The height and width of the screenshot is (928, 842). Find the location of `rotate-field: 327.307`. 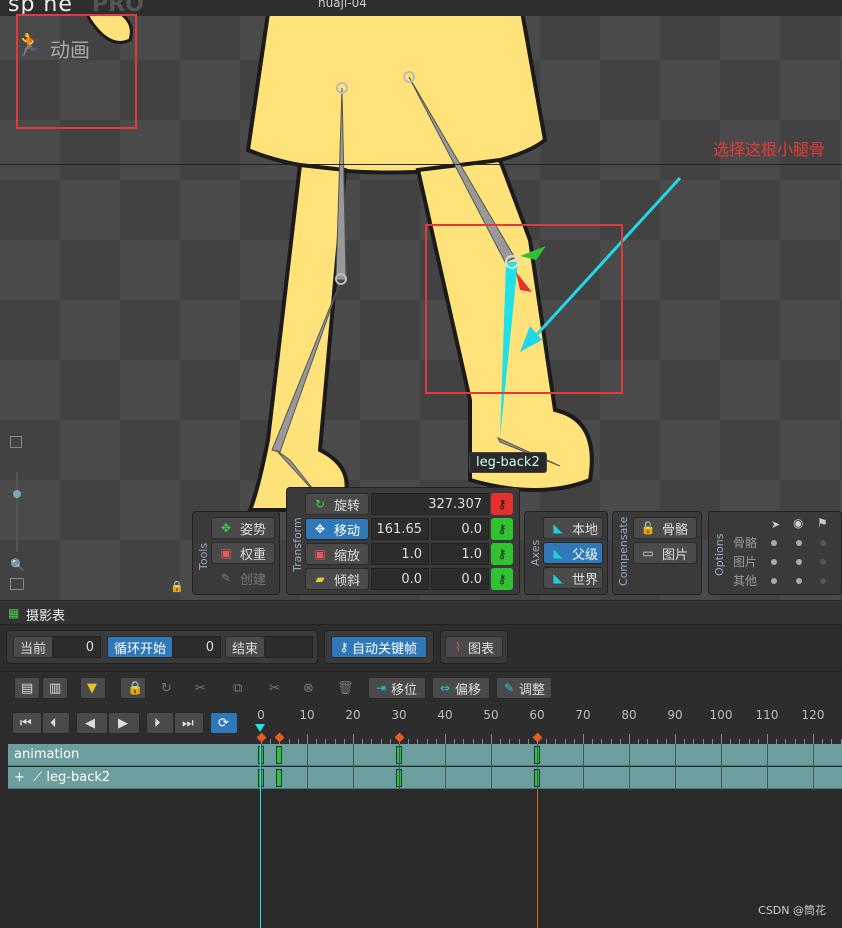

rotate-field: 327.307 is located at coordinates (430, 504).